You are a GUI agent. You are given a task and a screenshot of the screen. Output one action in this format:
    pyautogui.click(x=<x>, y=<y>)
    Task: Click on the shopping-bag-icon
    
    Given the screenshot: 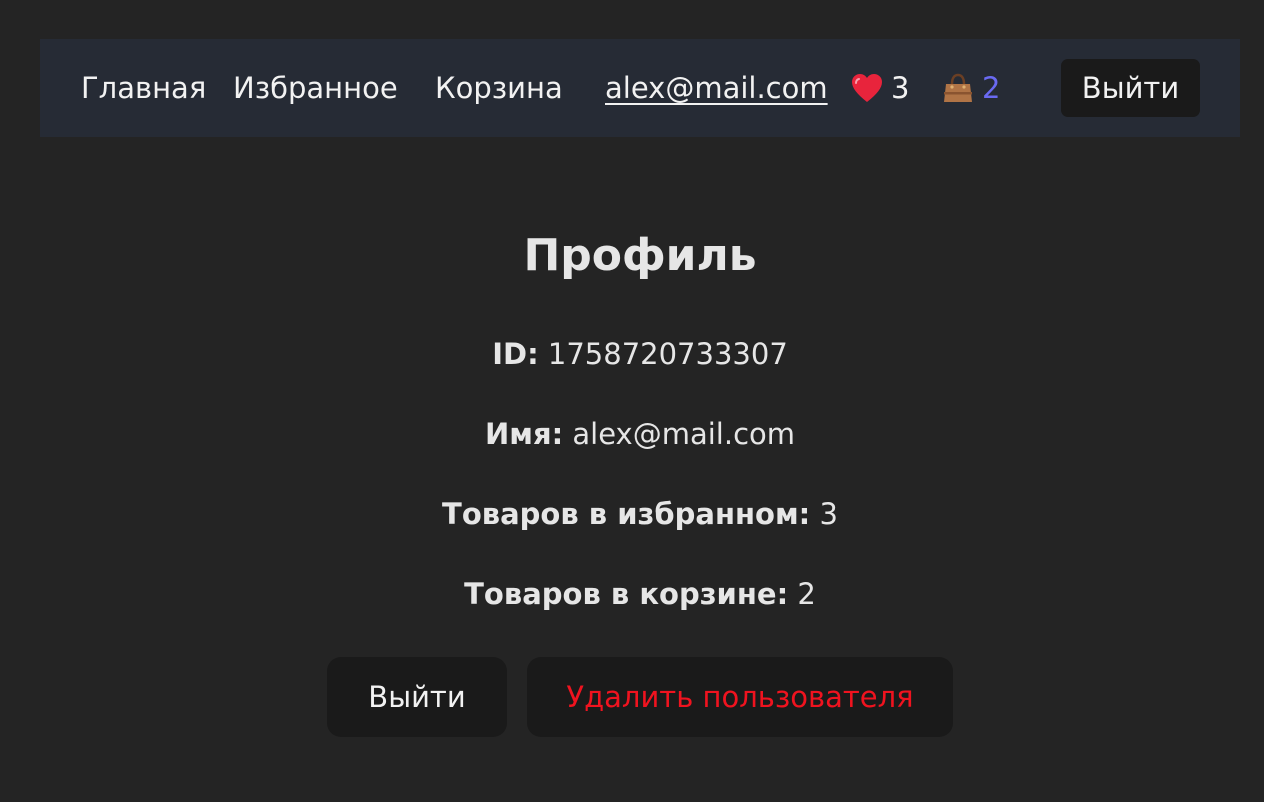 What is the action you would take?
    pyautogui.click(x=958, y=87)
    